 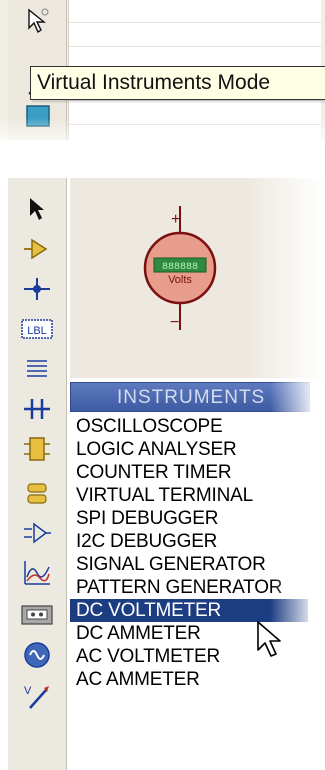 What do you see at coordinates (37, 474) in the screenshot?
I see `mode-toolbar: LBL V` at bounding box center [37, 474].